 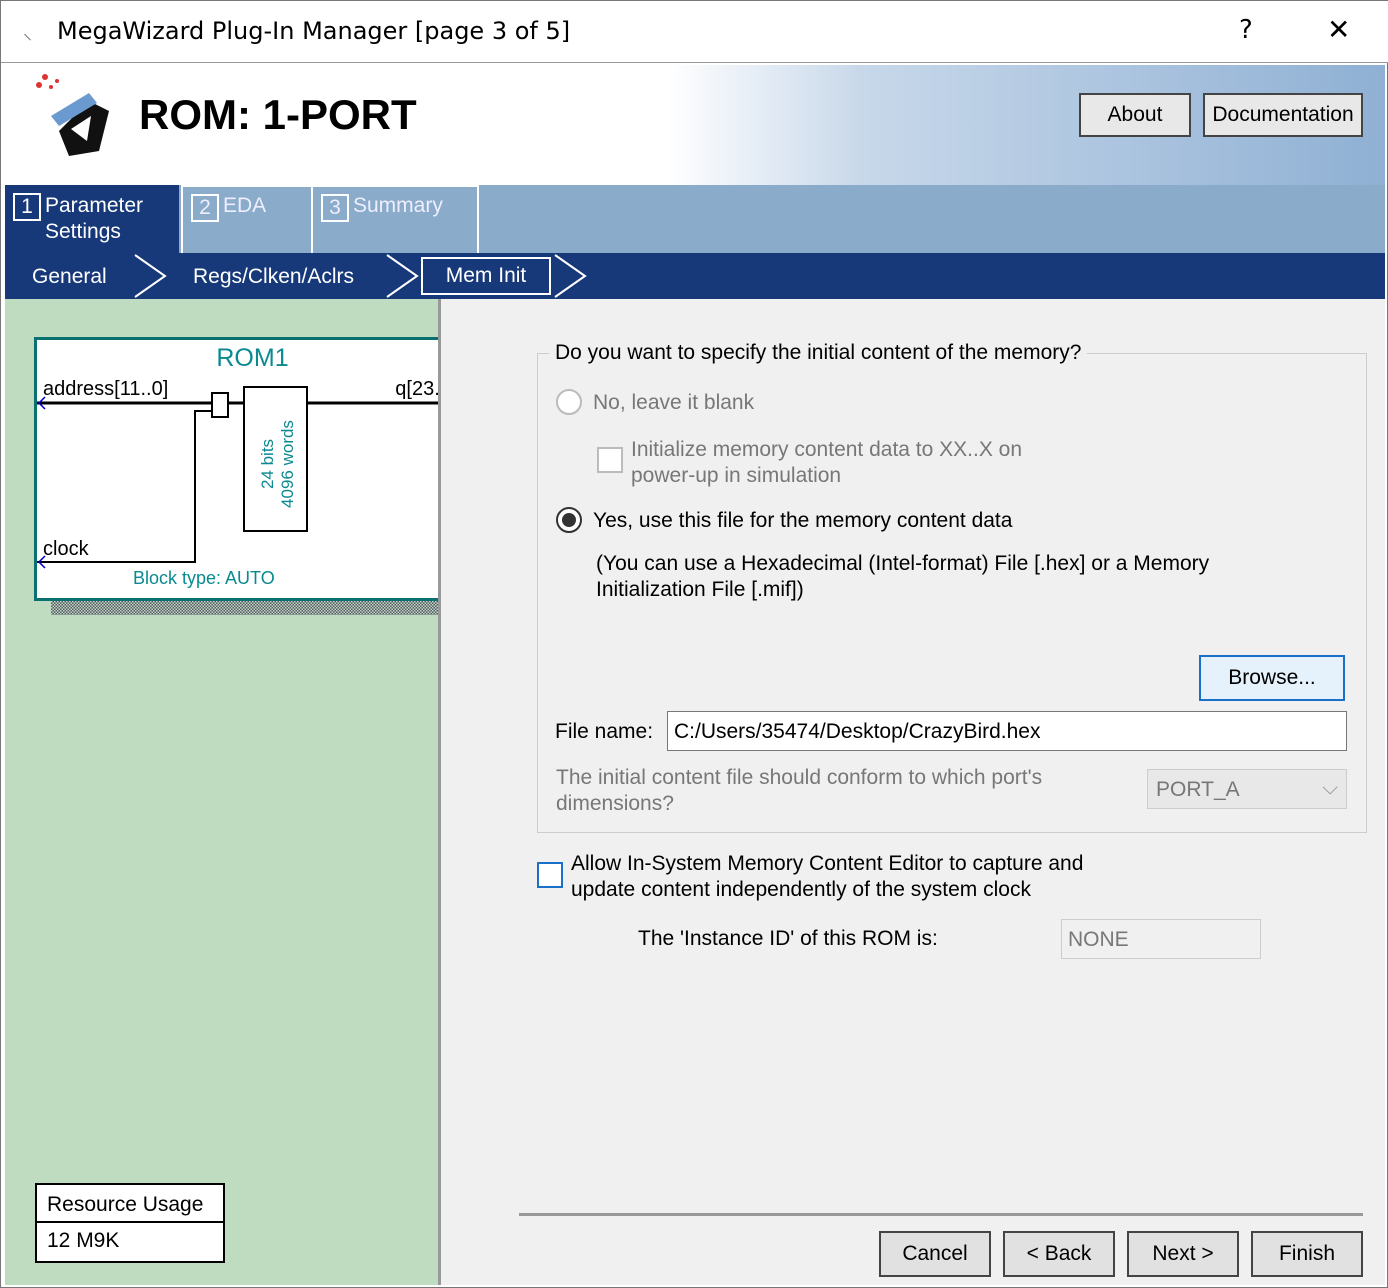 I want to click on finish-button: Finish, so click(x=1307, y=1254).